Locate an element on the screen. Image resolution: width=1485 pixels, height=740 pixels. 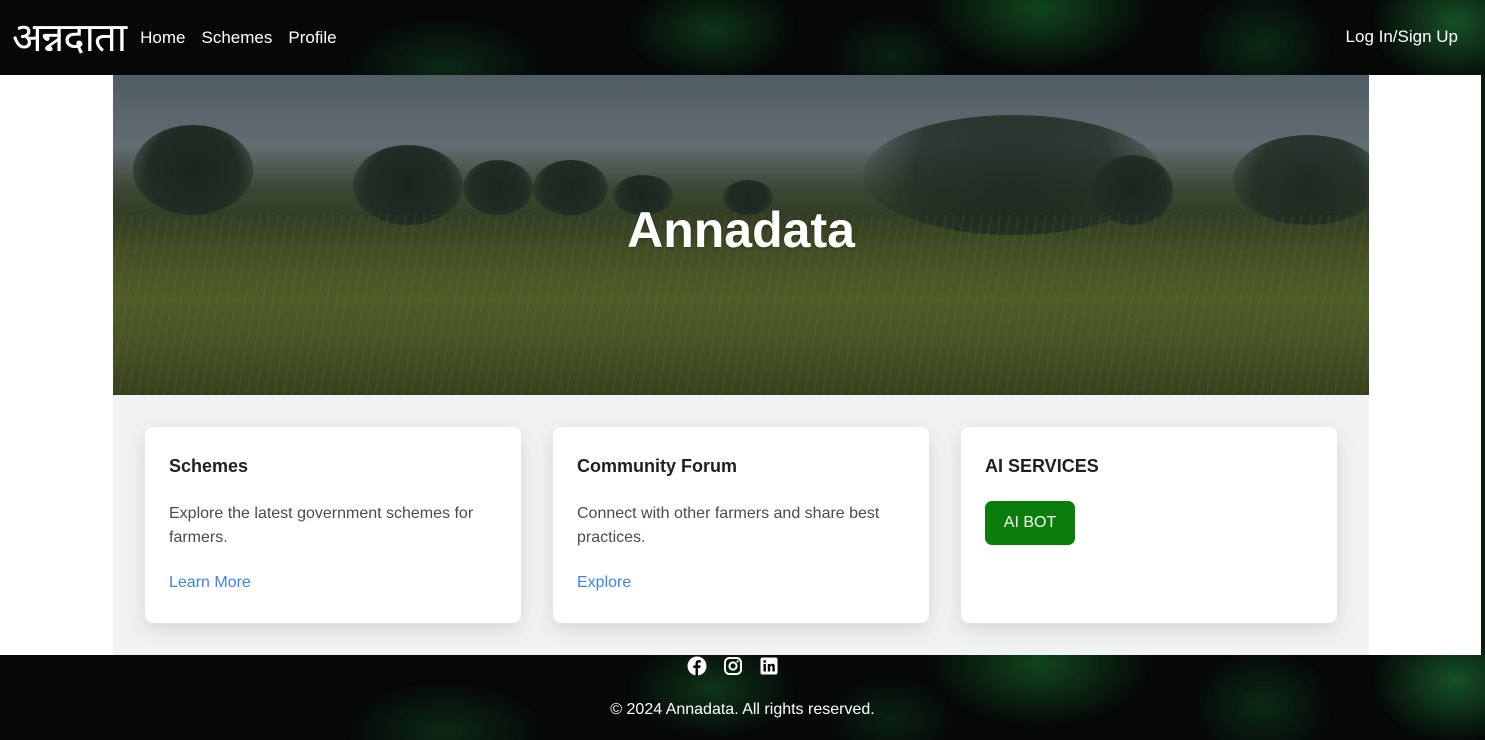
main-nav: Home Schemes Profile is located at coordinates (246, 38).